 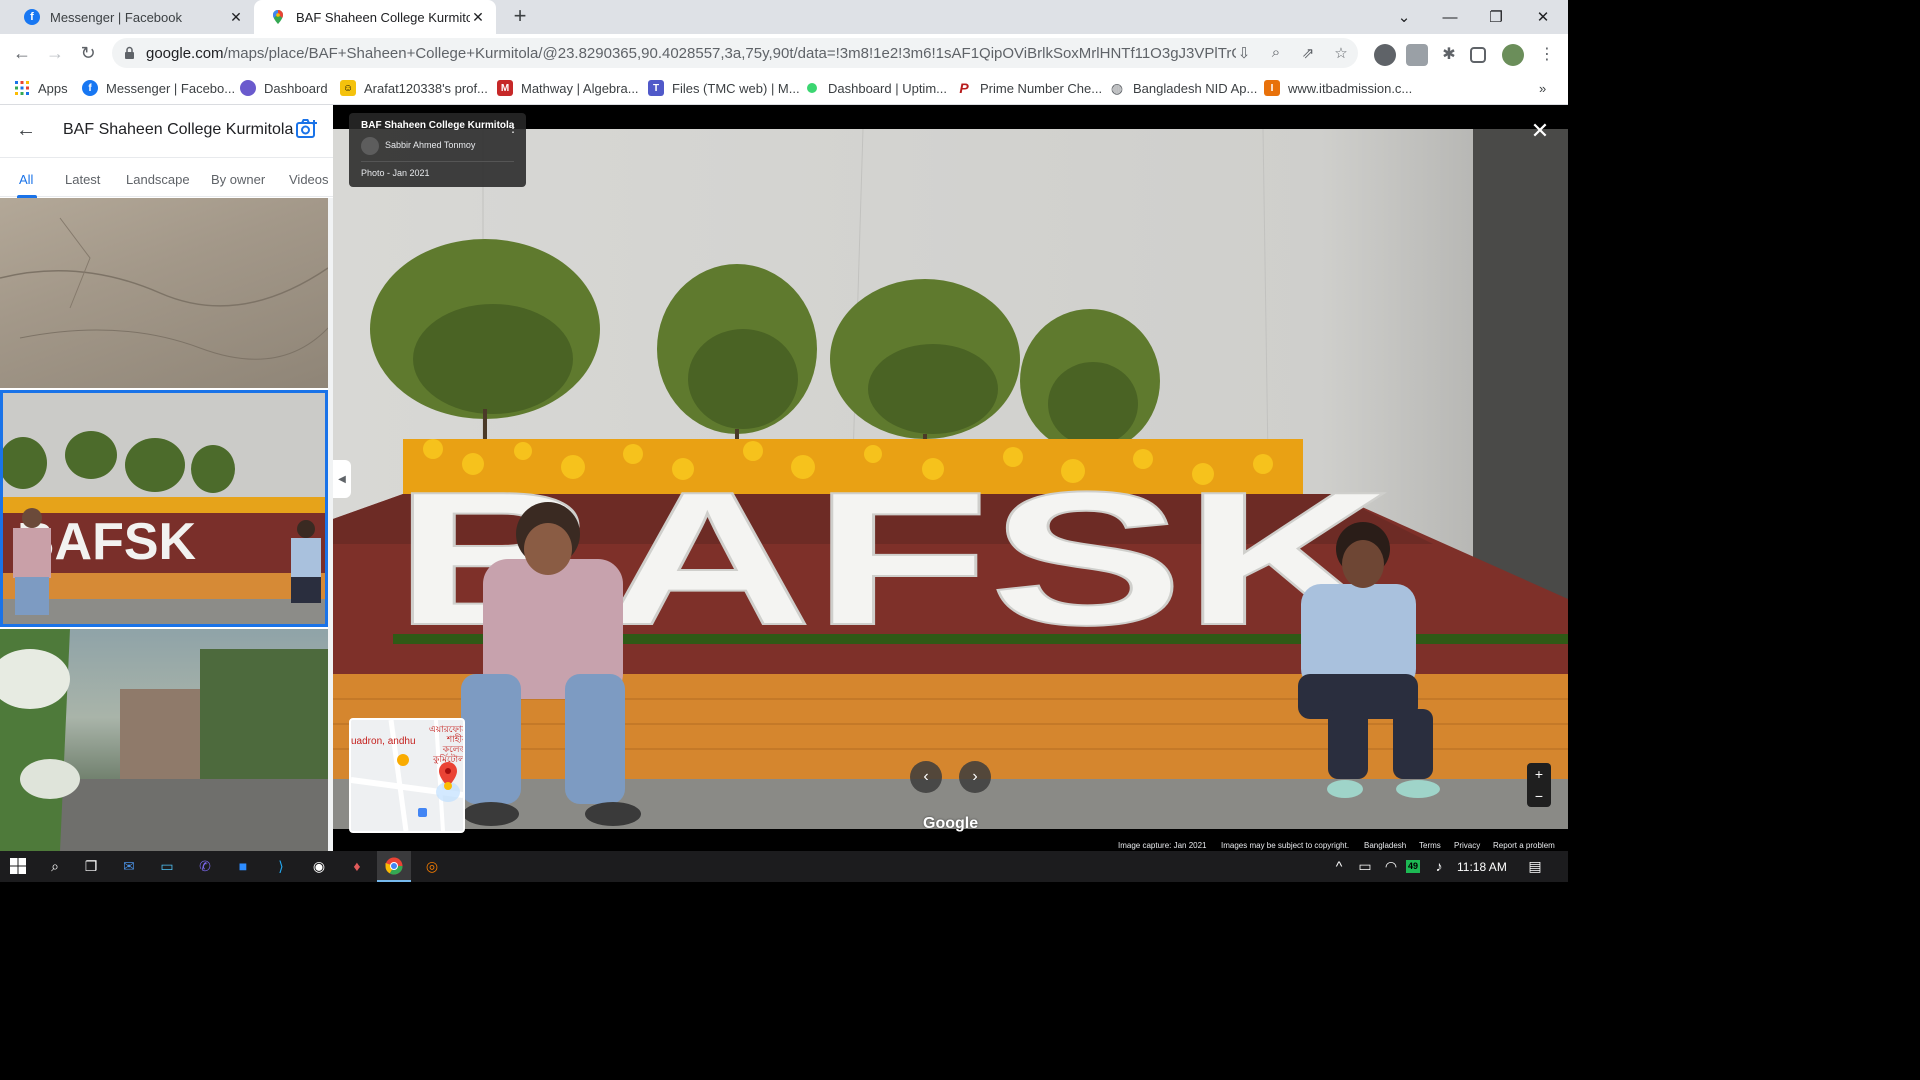 What do you see at coordinates (1449, 55) in the screenshot?
I see `extensions-puzzle-icon: ✱` at bounding box center [1449, 55].